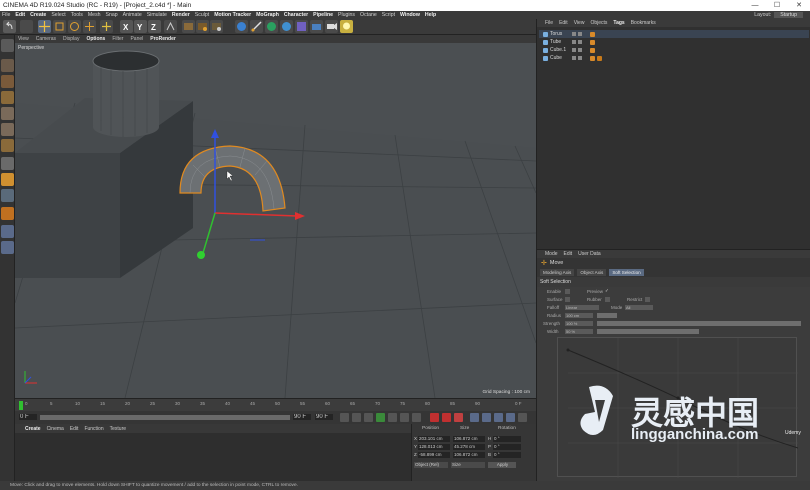  Describe the element at coordinates (296, 15) in the screenshot. I see `menu-character: Character` at that location.